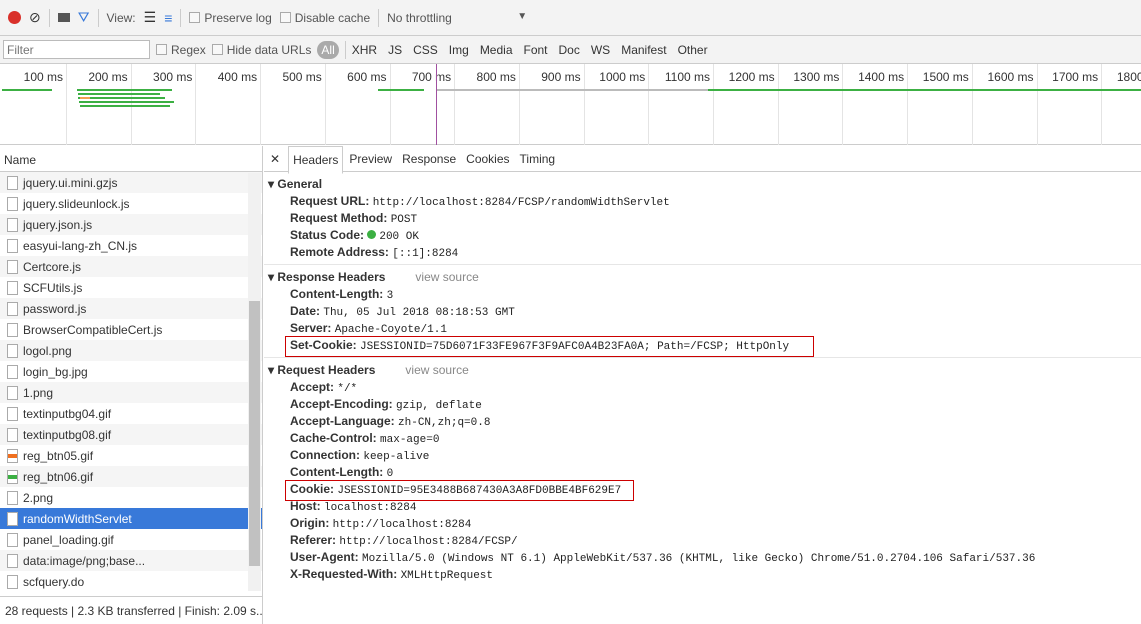 This screenshot has width=1141, height=624. I want to click on header-row: Origin: http://localhost:8284, so click(704, 523).